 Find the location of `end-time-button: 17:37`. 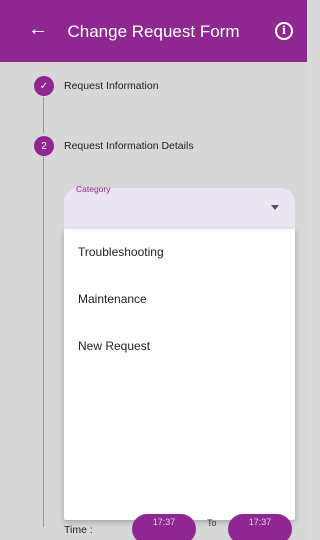

end-time-button: 17:37 is located at coordinates (260, 527).